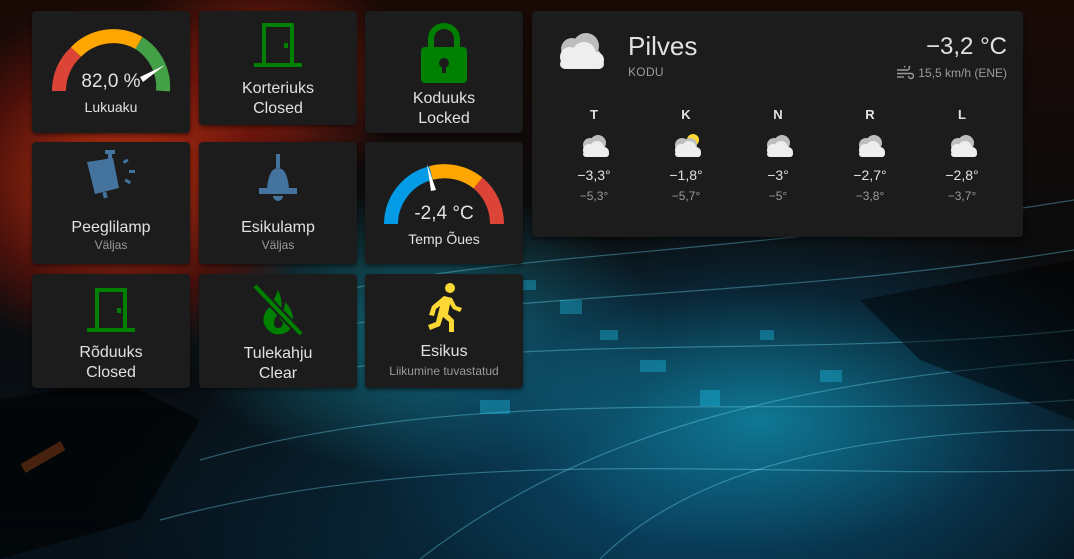  What do you see at coordinates (870, 175) in the screenshot?
I see `forecast-high: −2,7°` at bounding box center [870, 175].